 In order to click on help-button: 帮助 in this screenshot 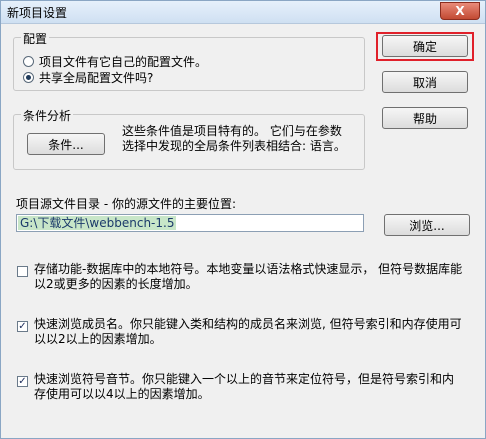, I will do `click(425, 118)`.